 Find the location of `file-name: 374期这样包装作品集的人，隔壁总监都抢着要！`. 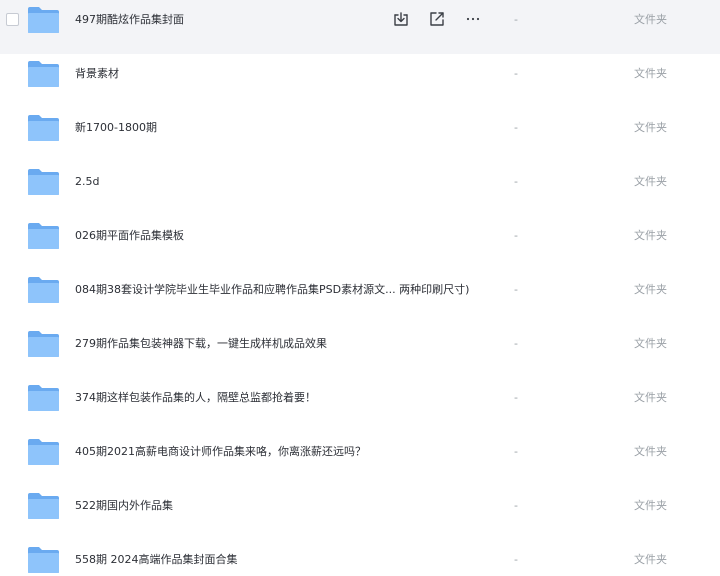

file-name: 374期这样包装作品集的人，隔壁总监都抢着要！ is located at coordinates (195, 398).